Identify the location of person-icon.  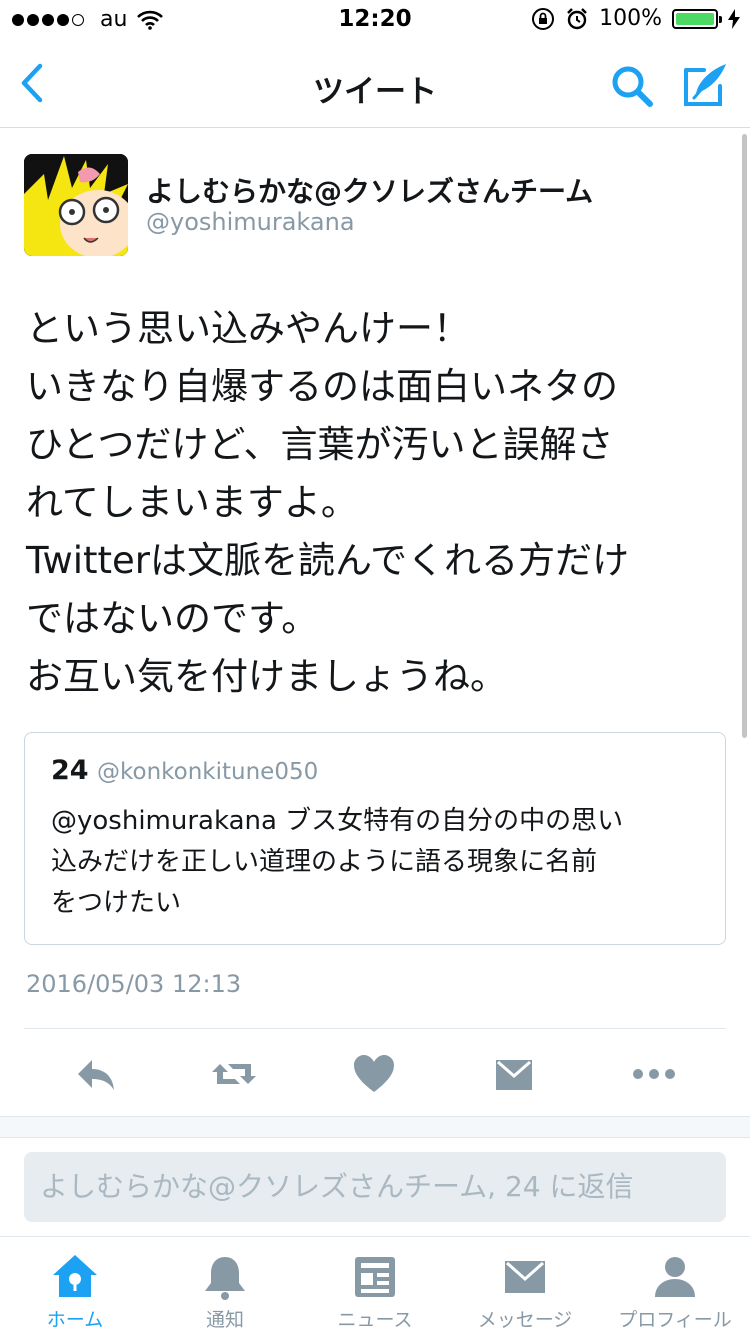
(675, 1277).